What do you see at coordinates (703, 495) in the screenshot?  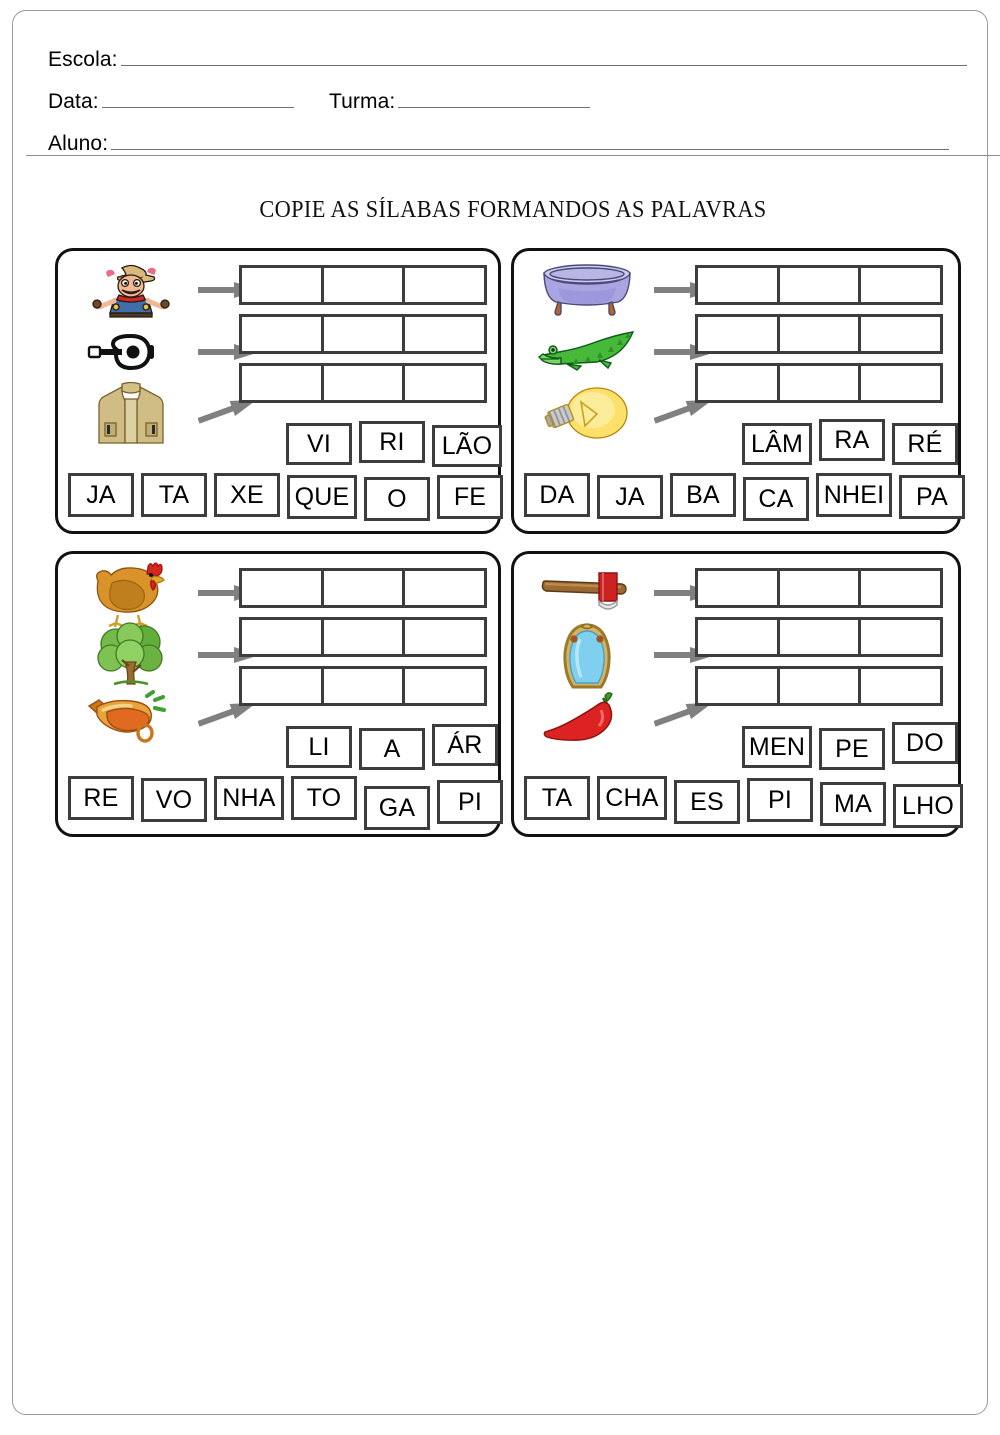 I see `syllable-tile: BA` at bounding box center [703, 495].